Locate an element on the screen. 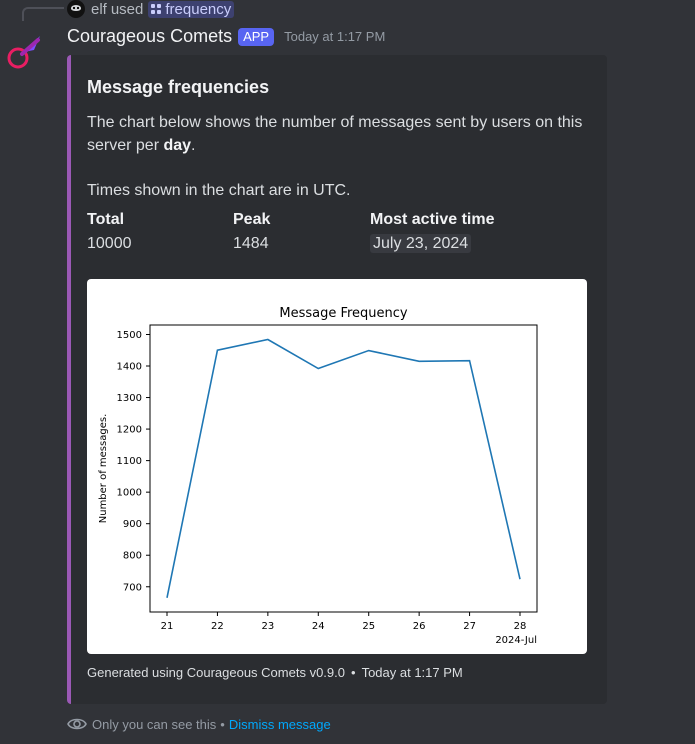 The height and width of the screenshot is (744, 695). x-tick-label: 25 is located at coordinates (368, 626).